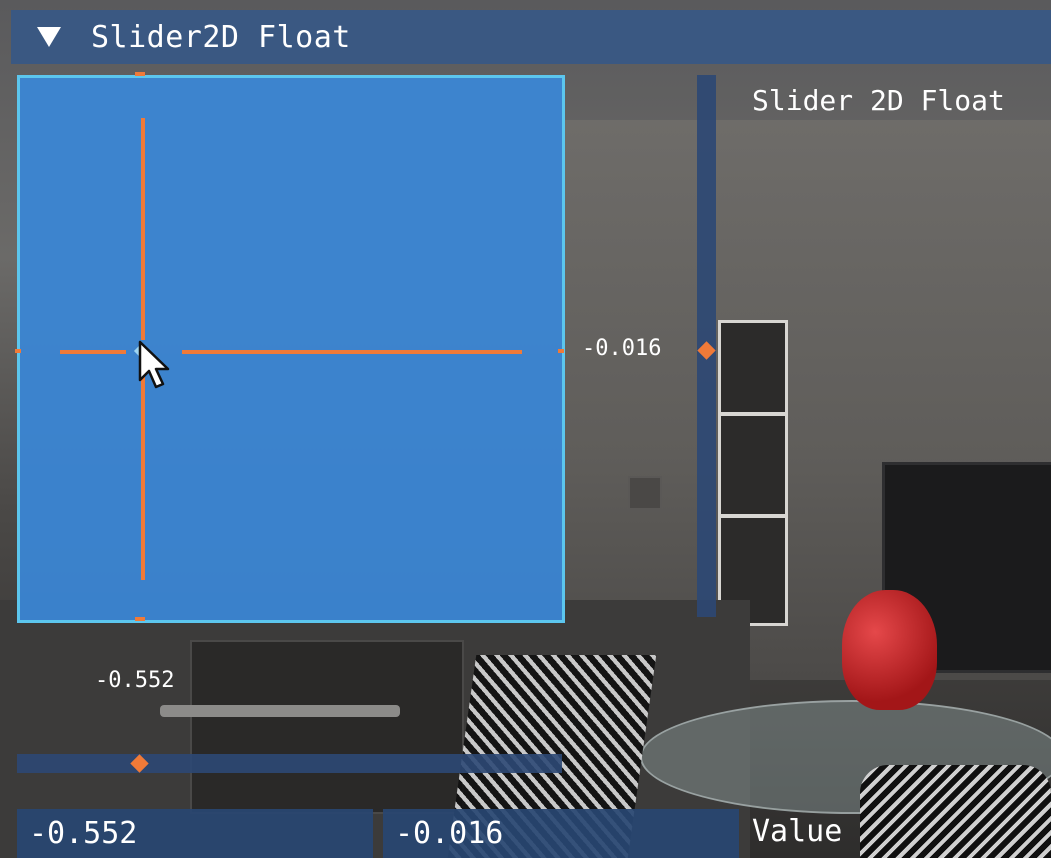 This screenshot has height=858, width=1051. Describe the element at coordinates (154, 364) in the screenshot. I see `mouse-pointer-icon` at that location.